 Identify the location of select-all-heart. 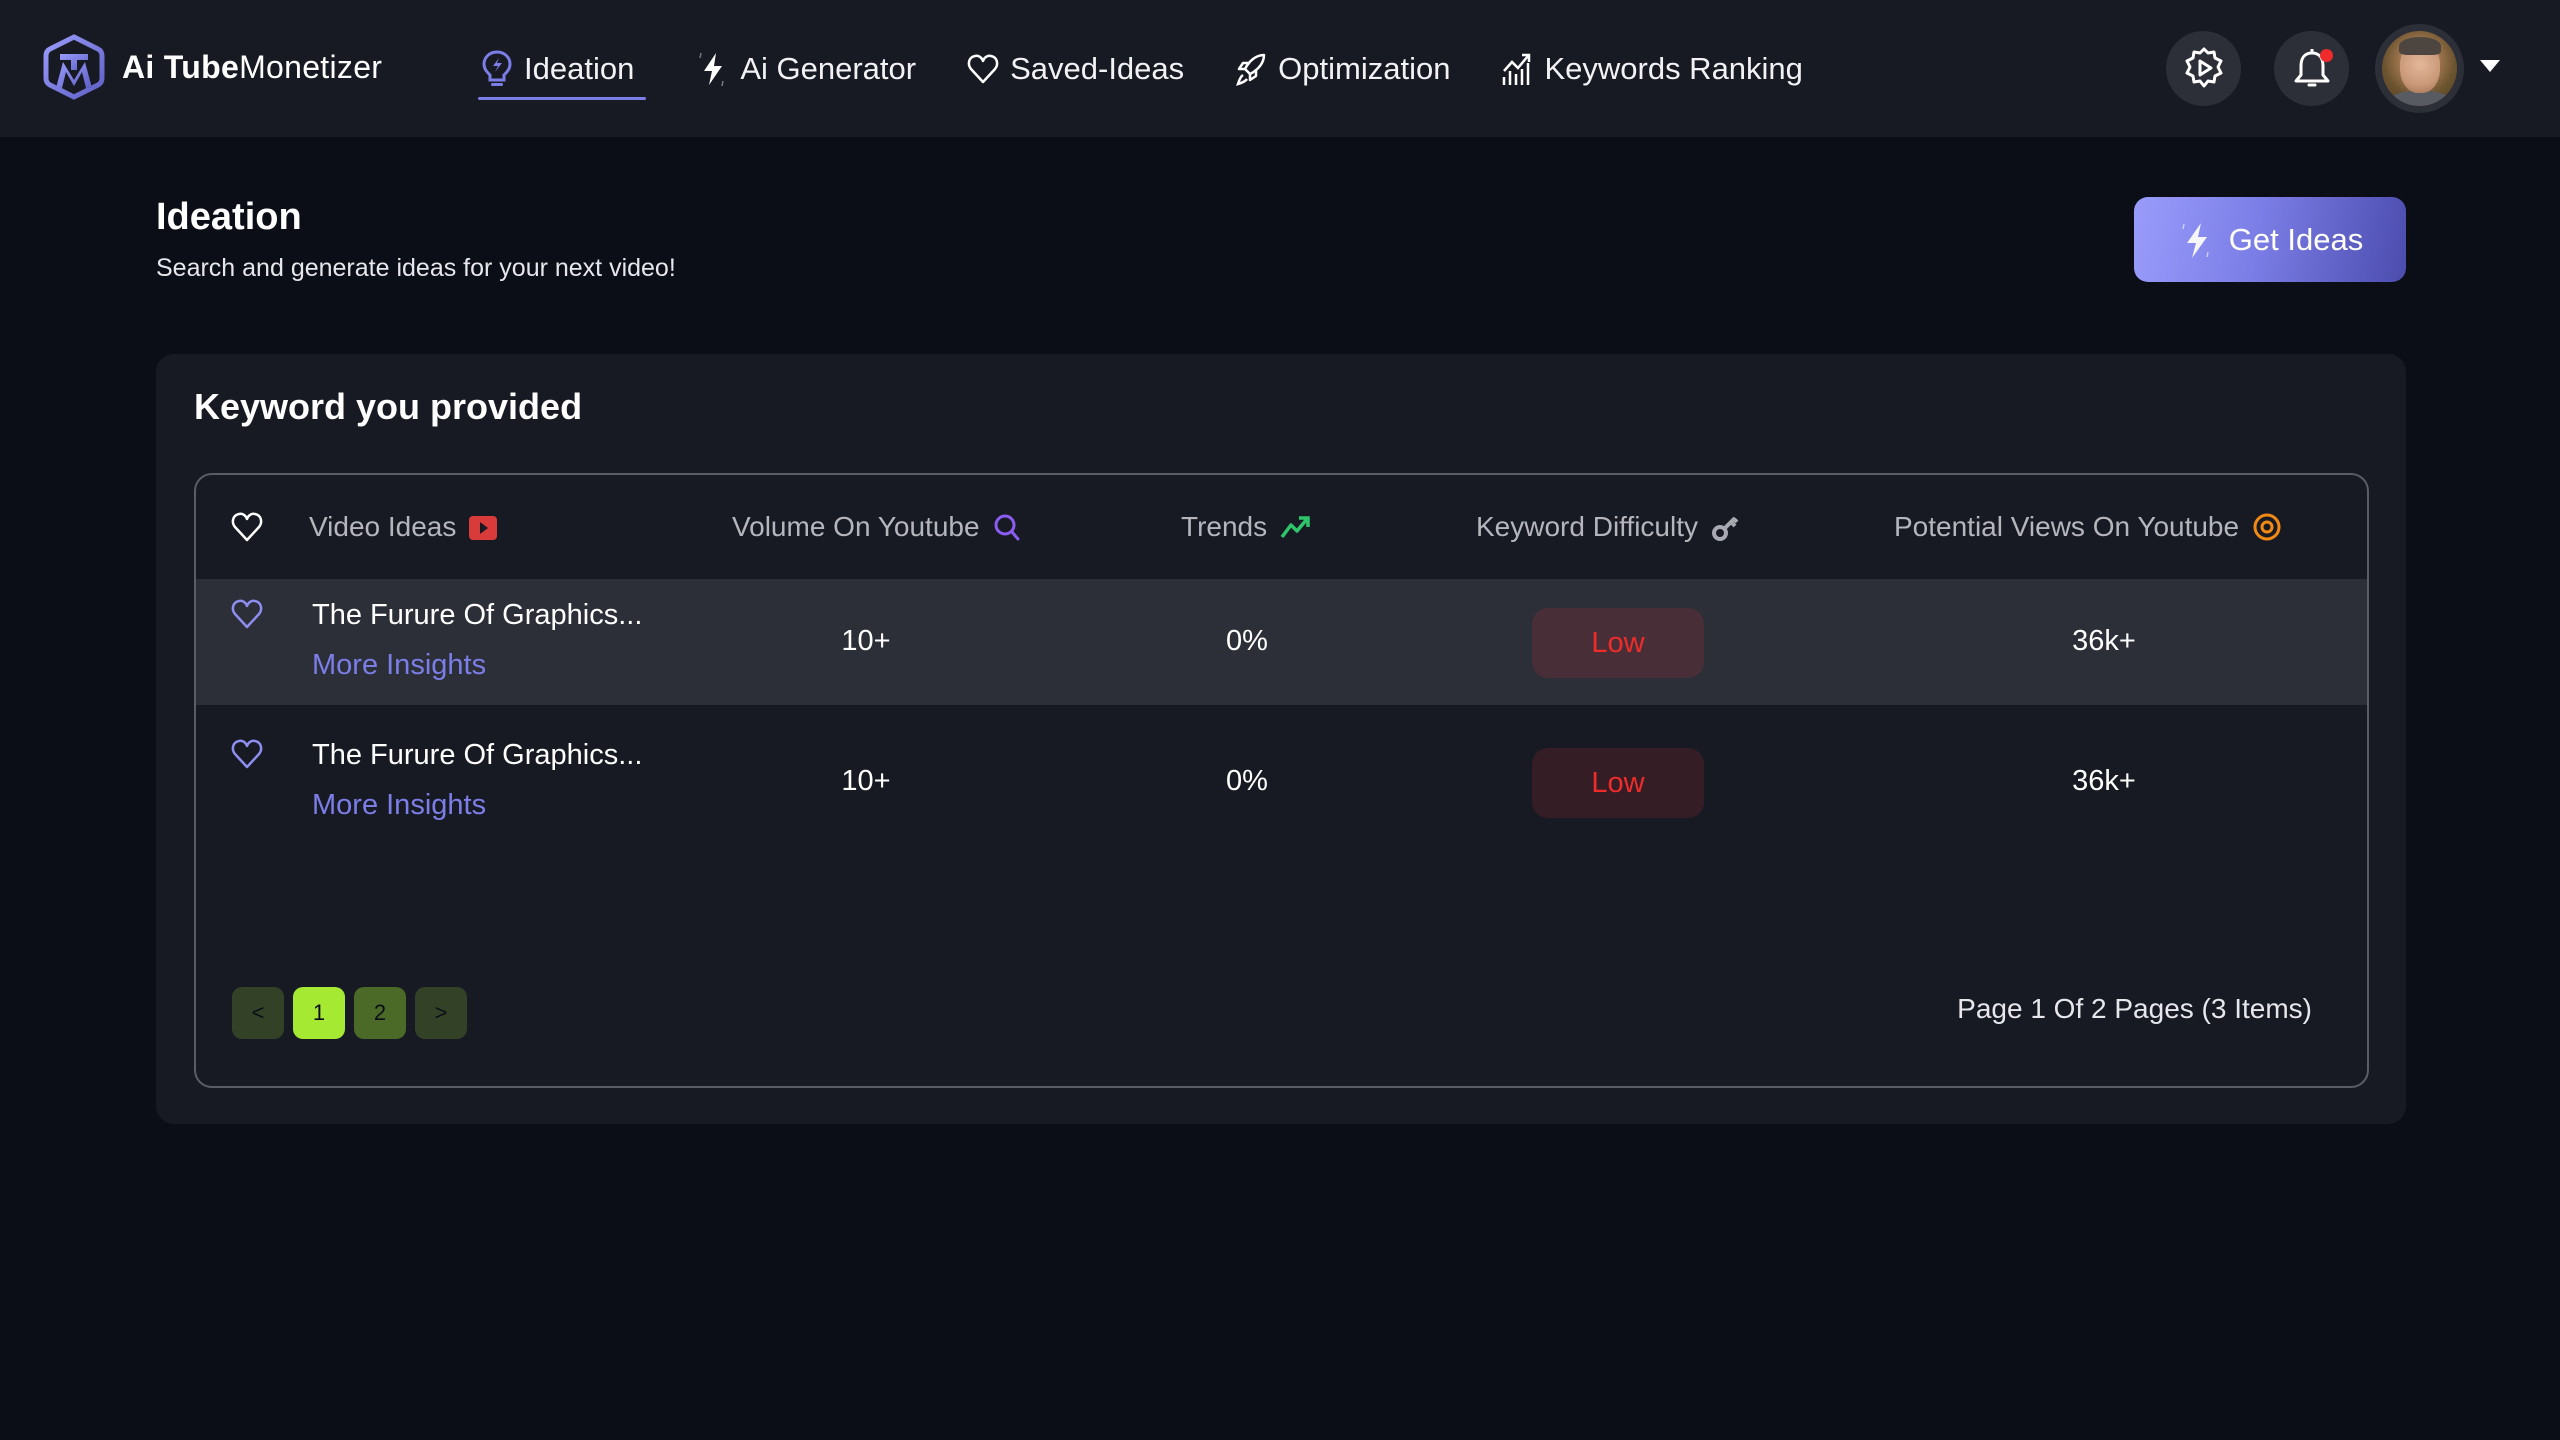
(247, 527).